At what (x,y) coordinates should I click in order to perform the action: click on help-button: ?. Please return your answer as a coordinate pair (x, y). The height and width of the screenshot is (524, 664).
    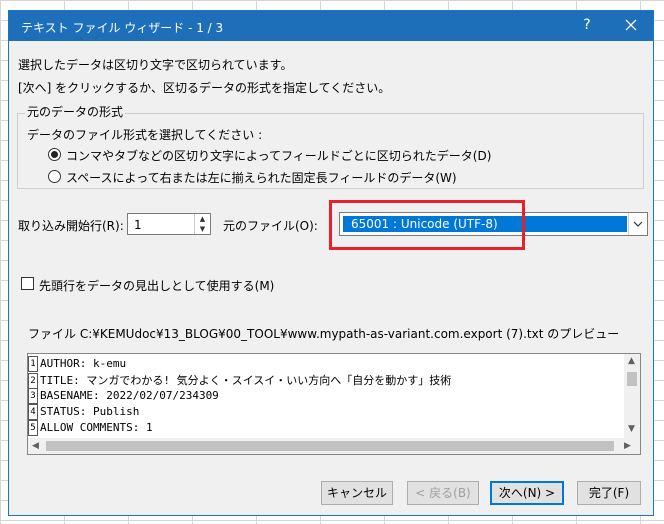
    Looking at the image, I should click on (587, 26).